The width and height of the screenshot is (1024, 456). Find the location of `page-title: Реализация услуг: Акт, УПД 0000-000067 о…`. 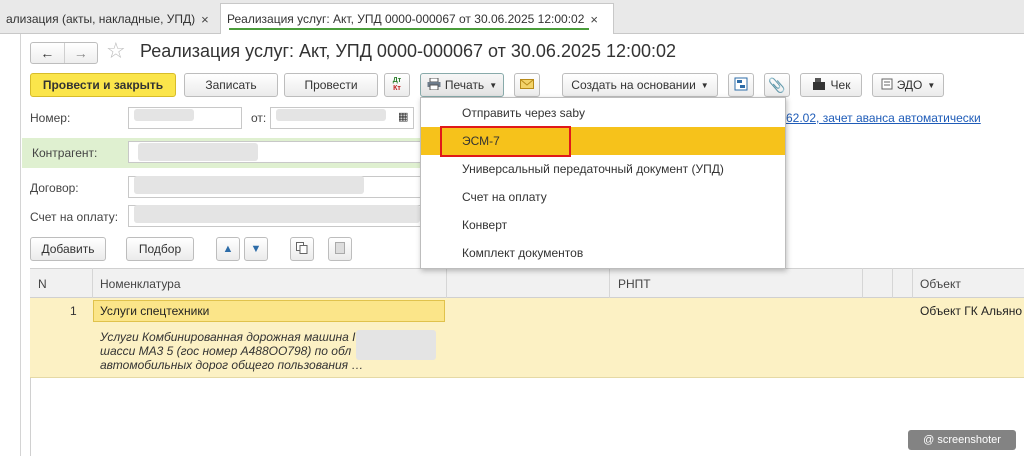

page-title: Реализация услуг: Акт, УПД 0000-000067 о… is located at coordinates (408, 51).